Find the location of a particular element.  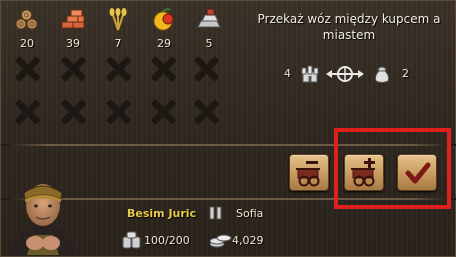

wheat-icon is located at coordinates (118, 19).